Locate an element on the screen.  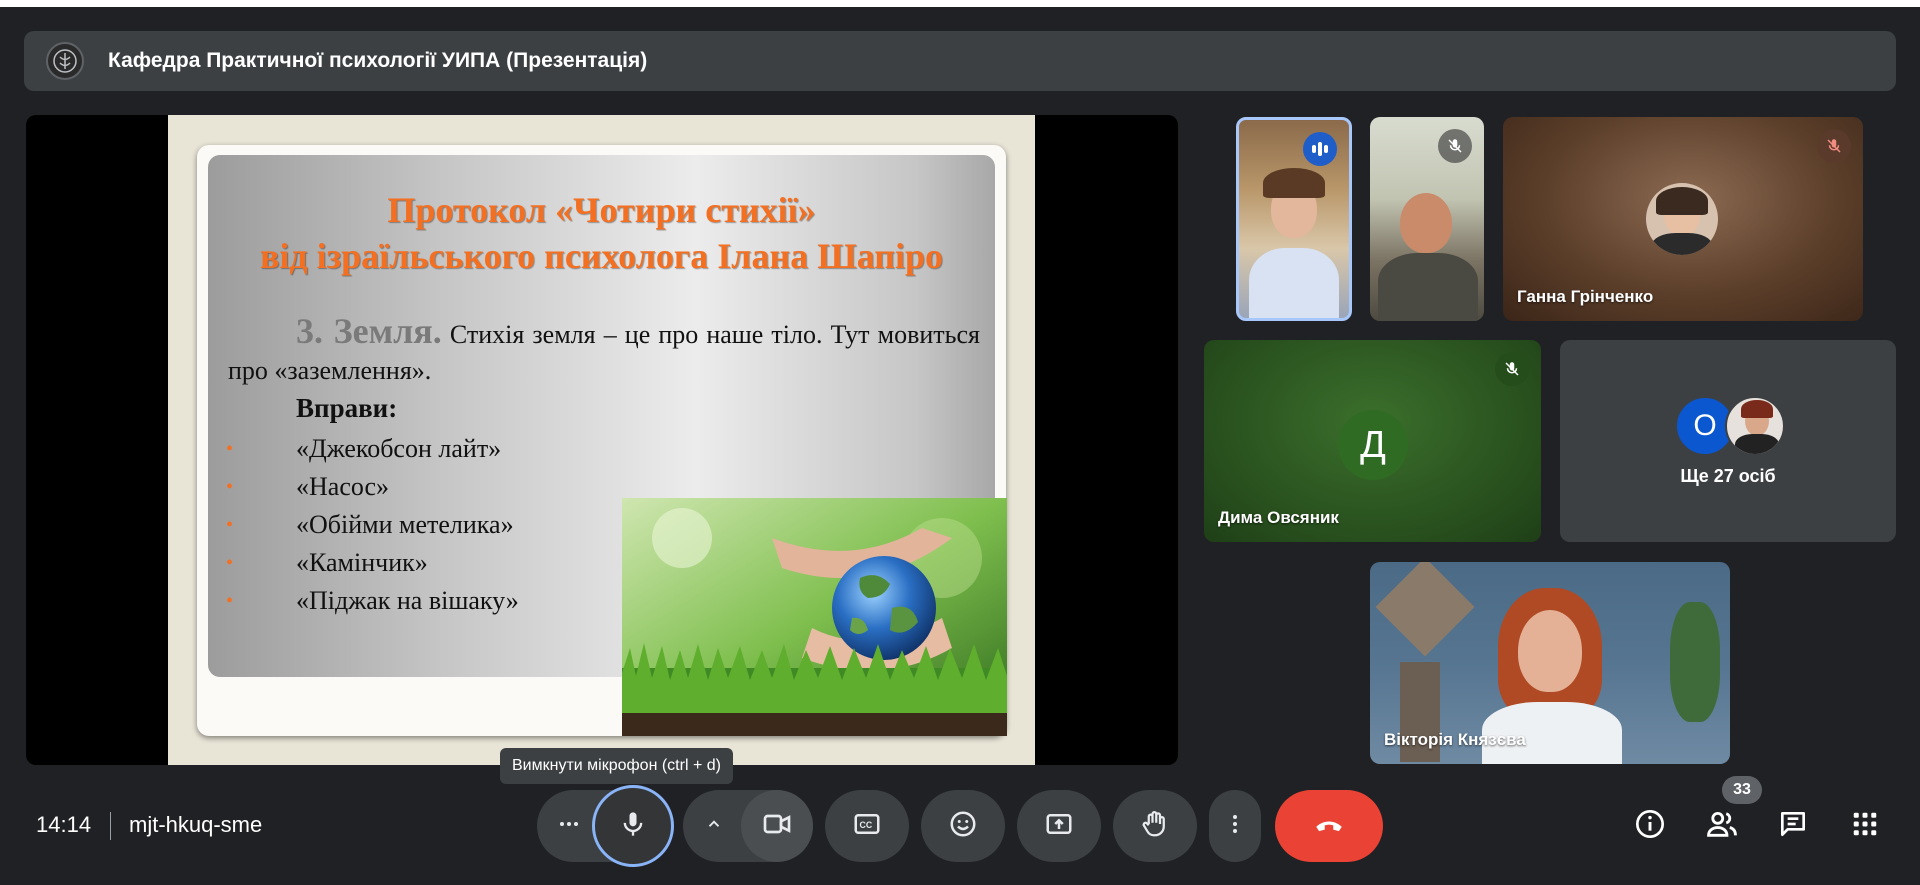
participant-name: Дима Овсяник is located at coordinates (1278, 517).